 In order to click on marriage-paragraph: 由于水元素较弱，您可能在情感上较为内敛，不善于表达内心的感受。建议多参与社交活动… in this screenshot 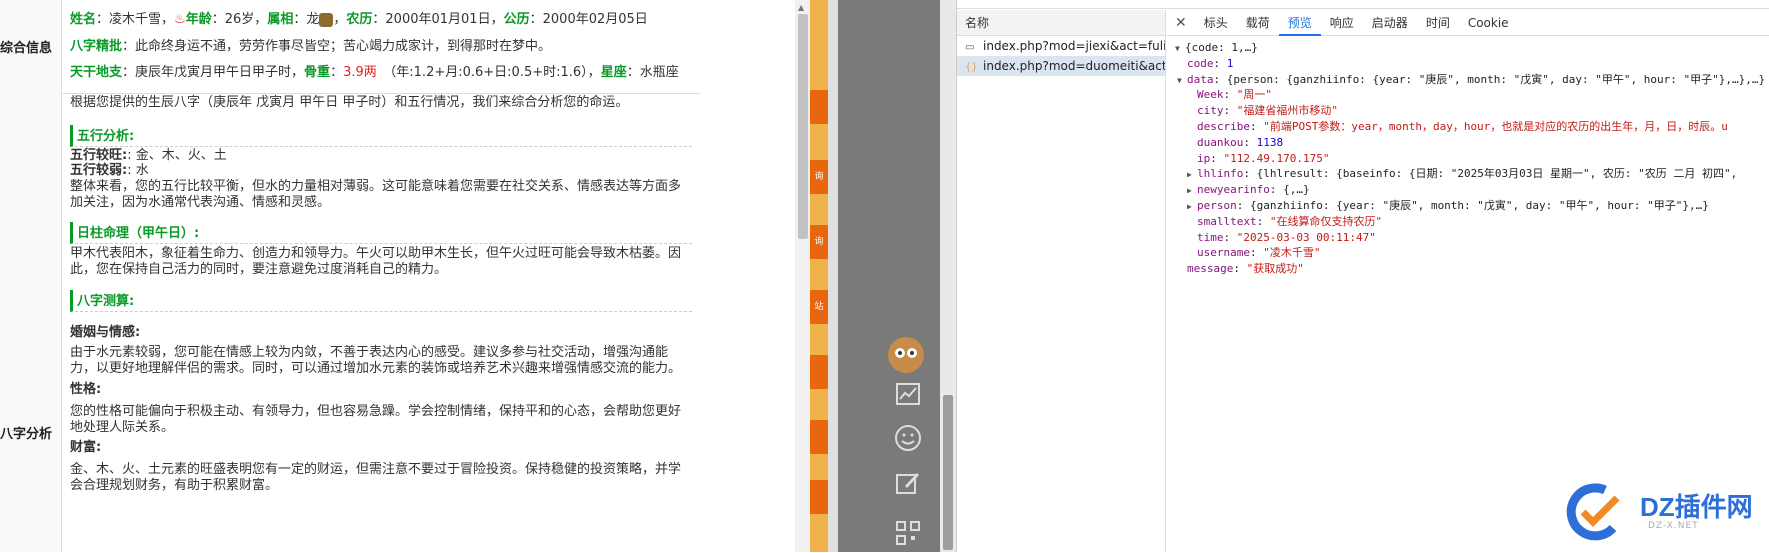, I will do `click(376, 360)`.